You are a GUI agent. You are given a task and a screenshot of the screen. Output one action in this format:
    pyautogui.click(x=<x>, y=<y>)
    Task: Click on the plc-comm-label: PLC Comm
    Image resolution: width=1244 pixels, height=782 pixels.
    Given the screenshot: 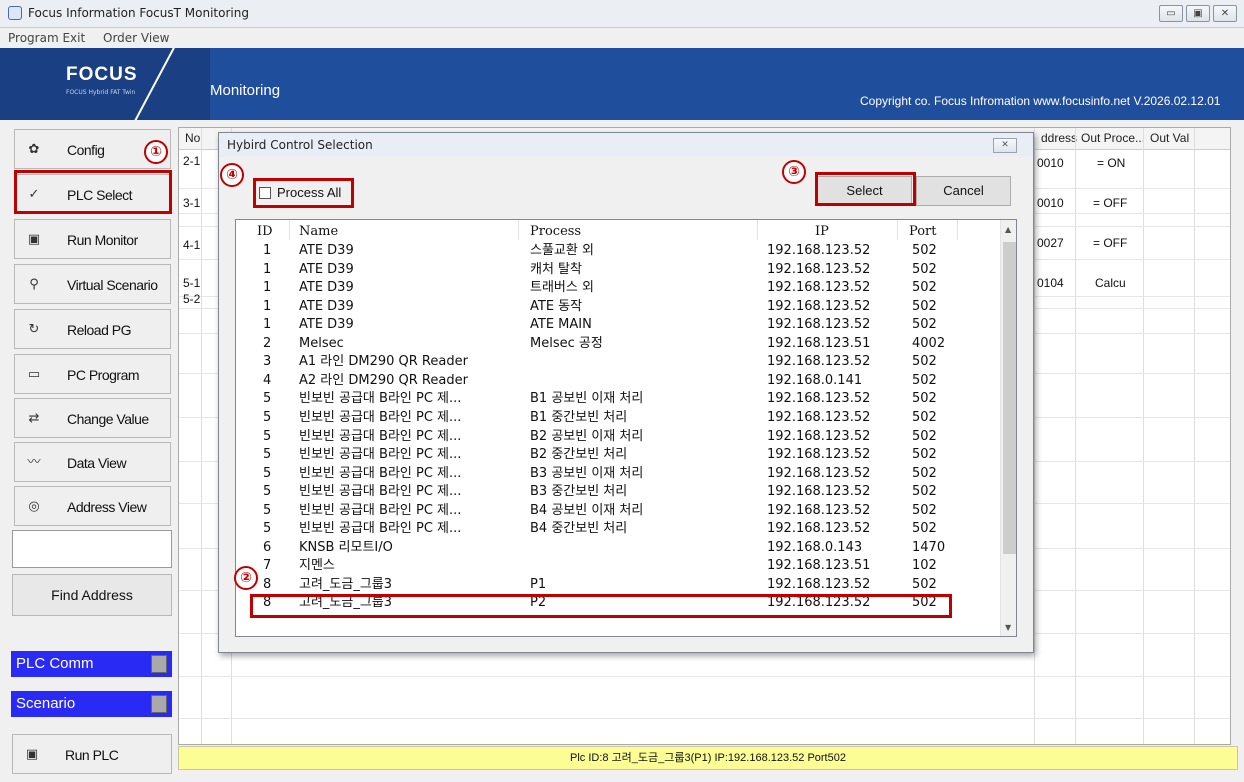 What is the action you would take?
    pyautogui.click(x=55, y=663)
    